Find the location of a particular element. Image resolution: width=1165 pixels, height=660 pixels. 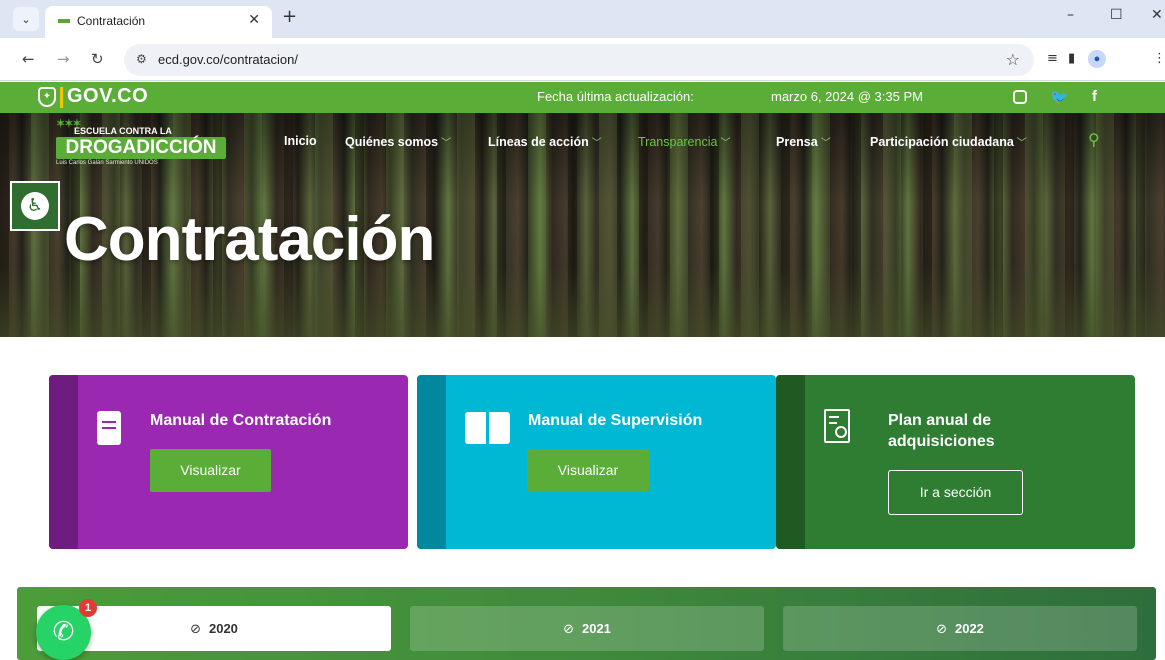

menu-icon: ⋮ is located at coordinates (1159, 58).